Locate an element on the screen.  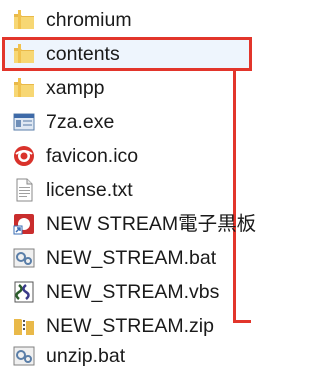
shortcut-icon is located at coordinates (24, 224).